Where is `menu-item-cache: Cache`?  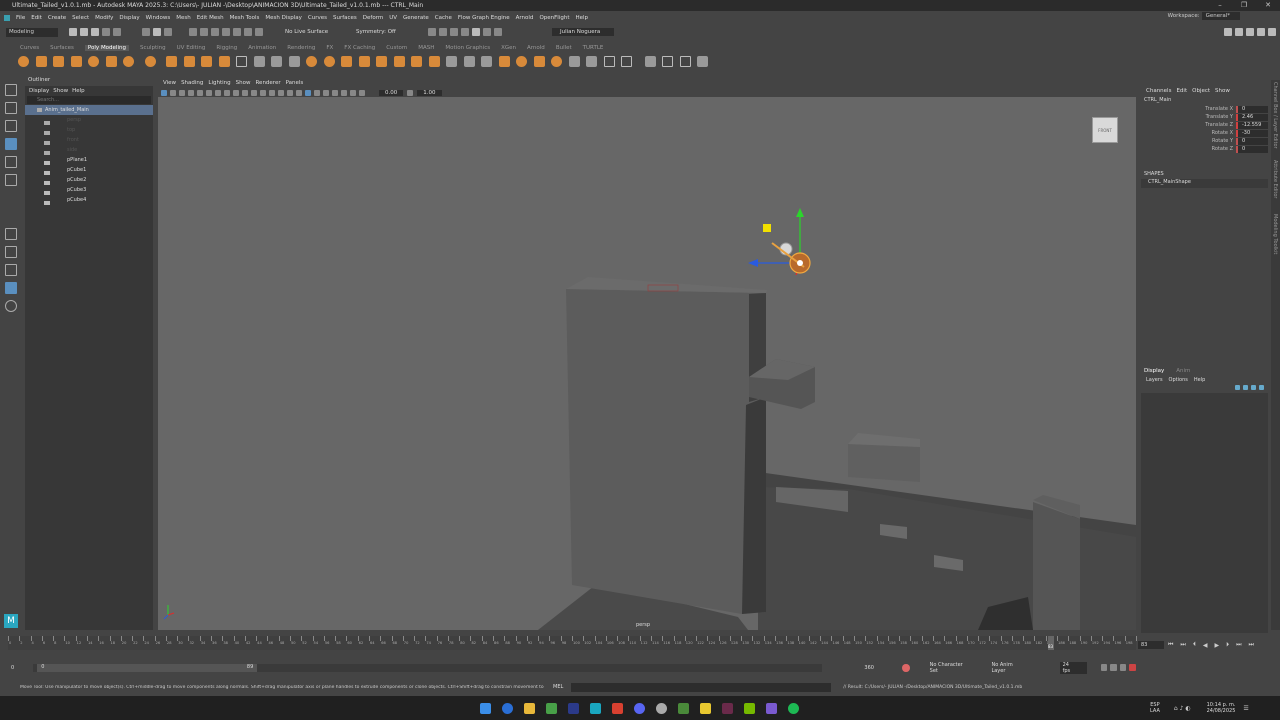
menu-item-cache: Cache is located at coordinates (443, 18).